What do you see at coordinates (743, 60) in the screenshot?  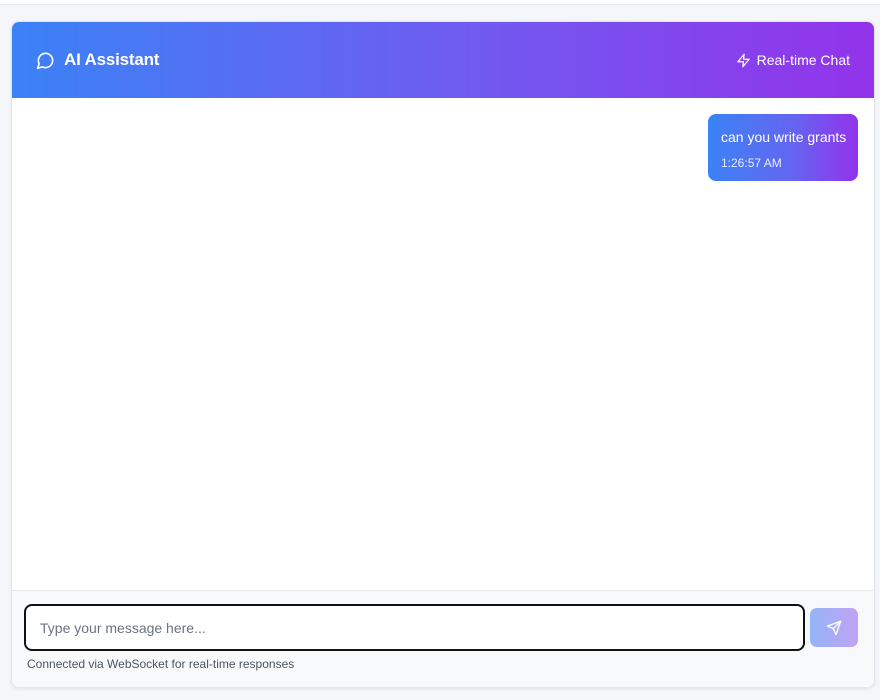 I see `lightning-icon` at bounding box center [743, 60].